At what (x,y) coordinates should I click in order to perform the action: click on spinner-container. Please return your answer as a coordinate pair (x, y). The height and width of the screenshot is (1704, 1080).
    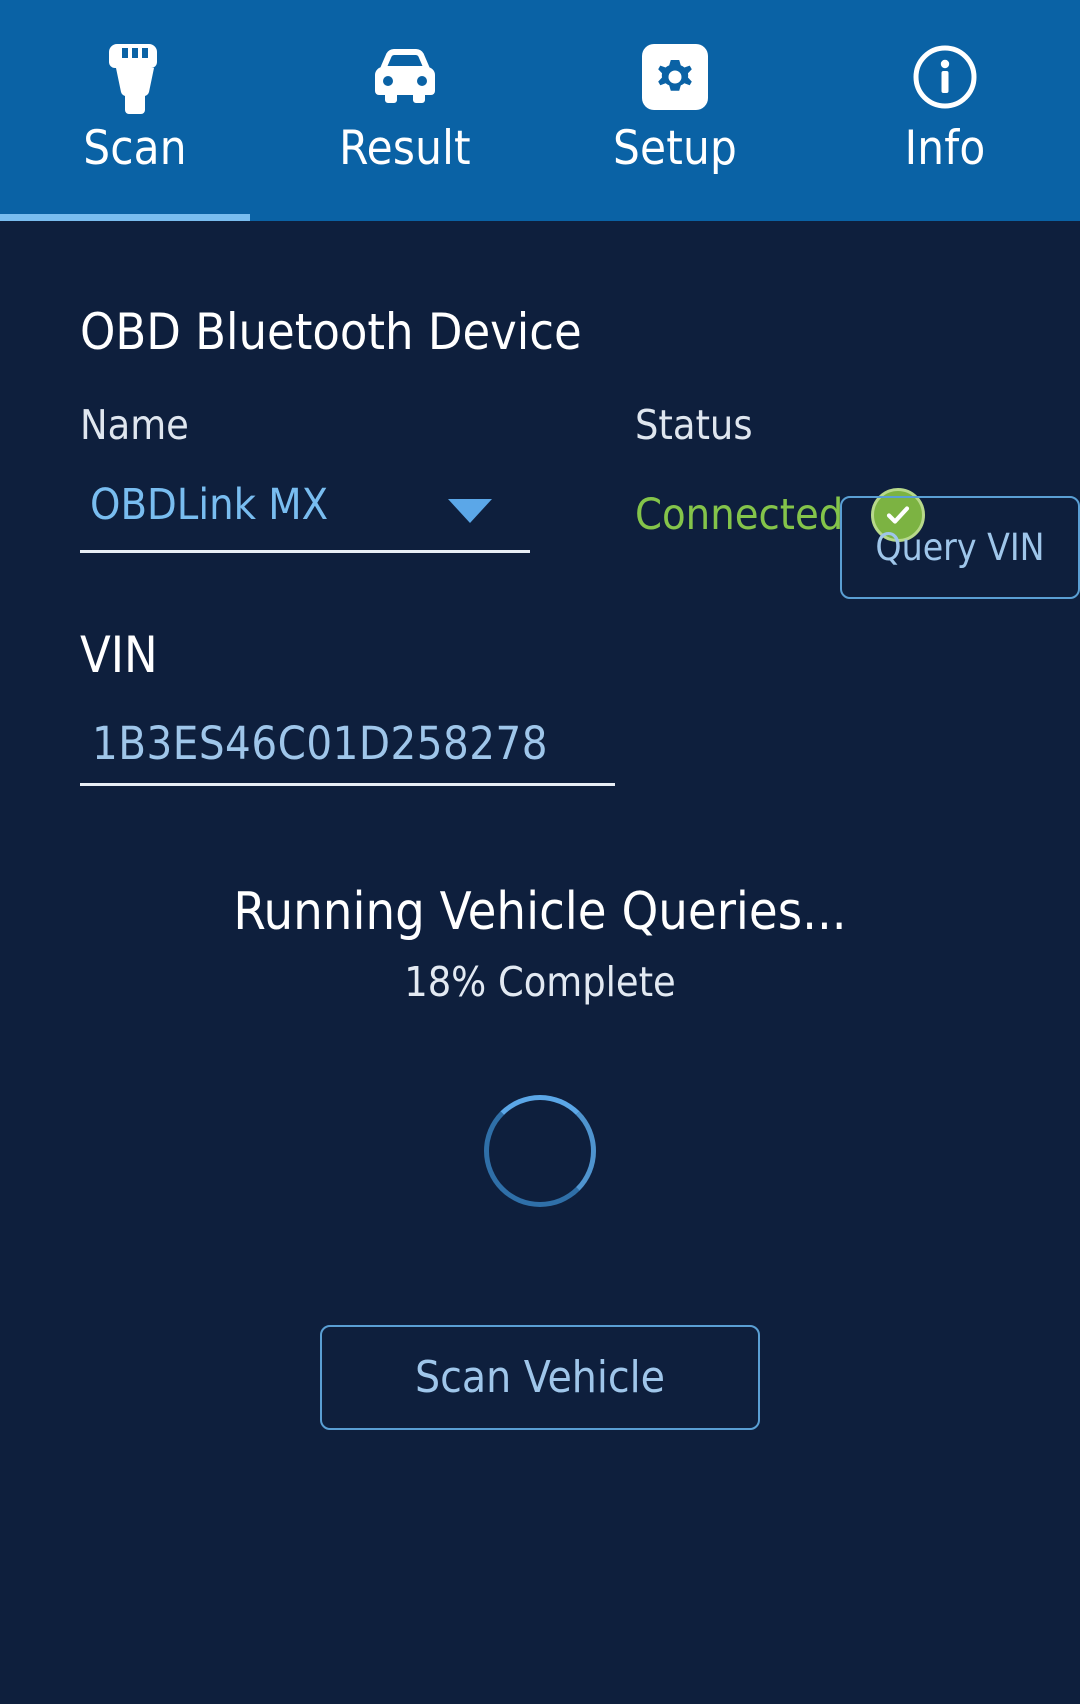
    Looking at the image, I should click on (540, 1151).